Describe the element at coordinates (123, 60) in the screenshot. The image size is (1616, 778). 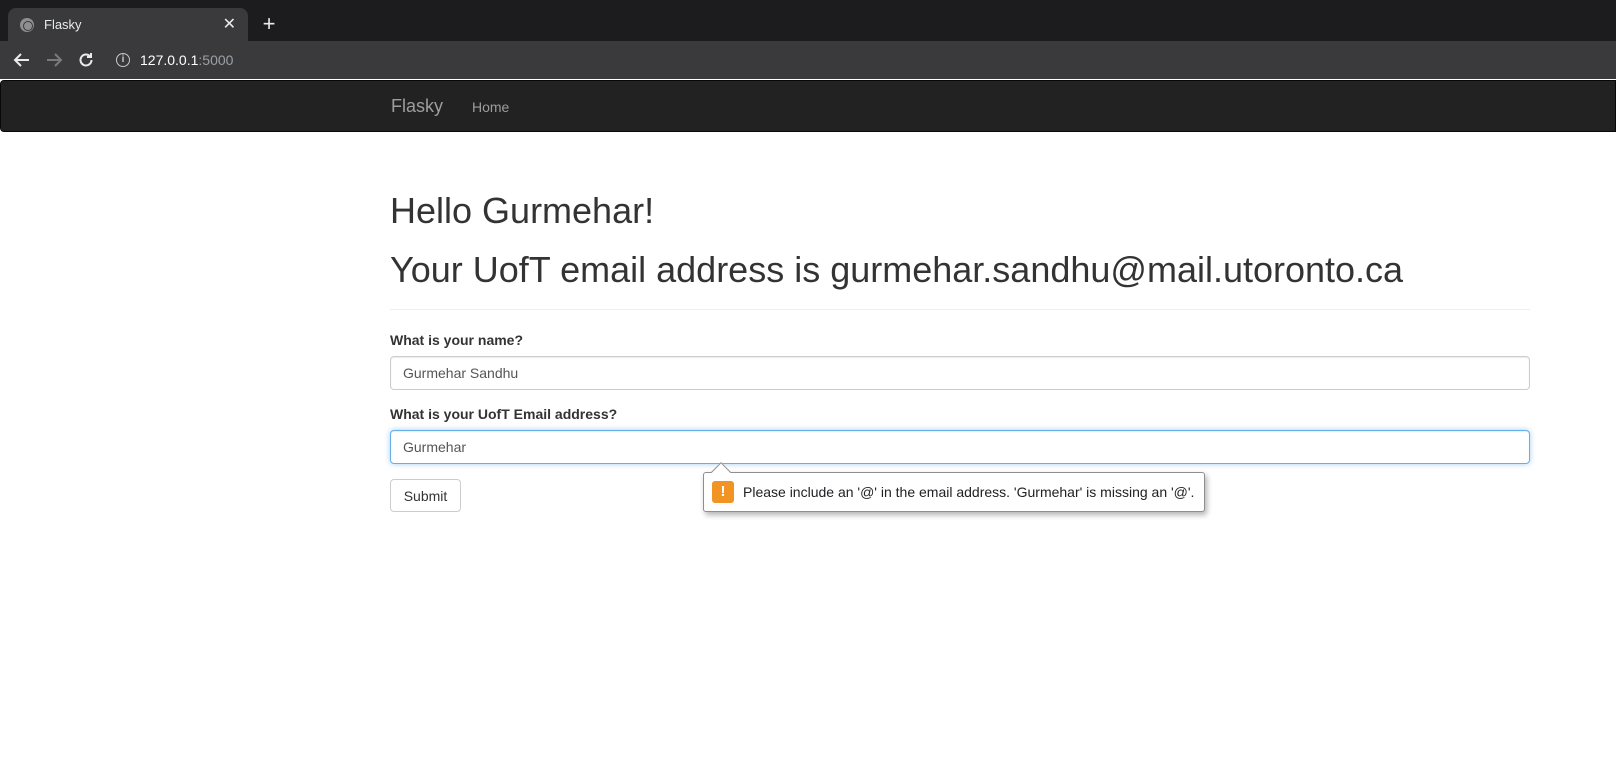
I see `info-icon: i` at that location.